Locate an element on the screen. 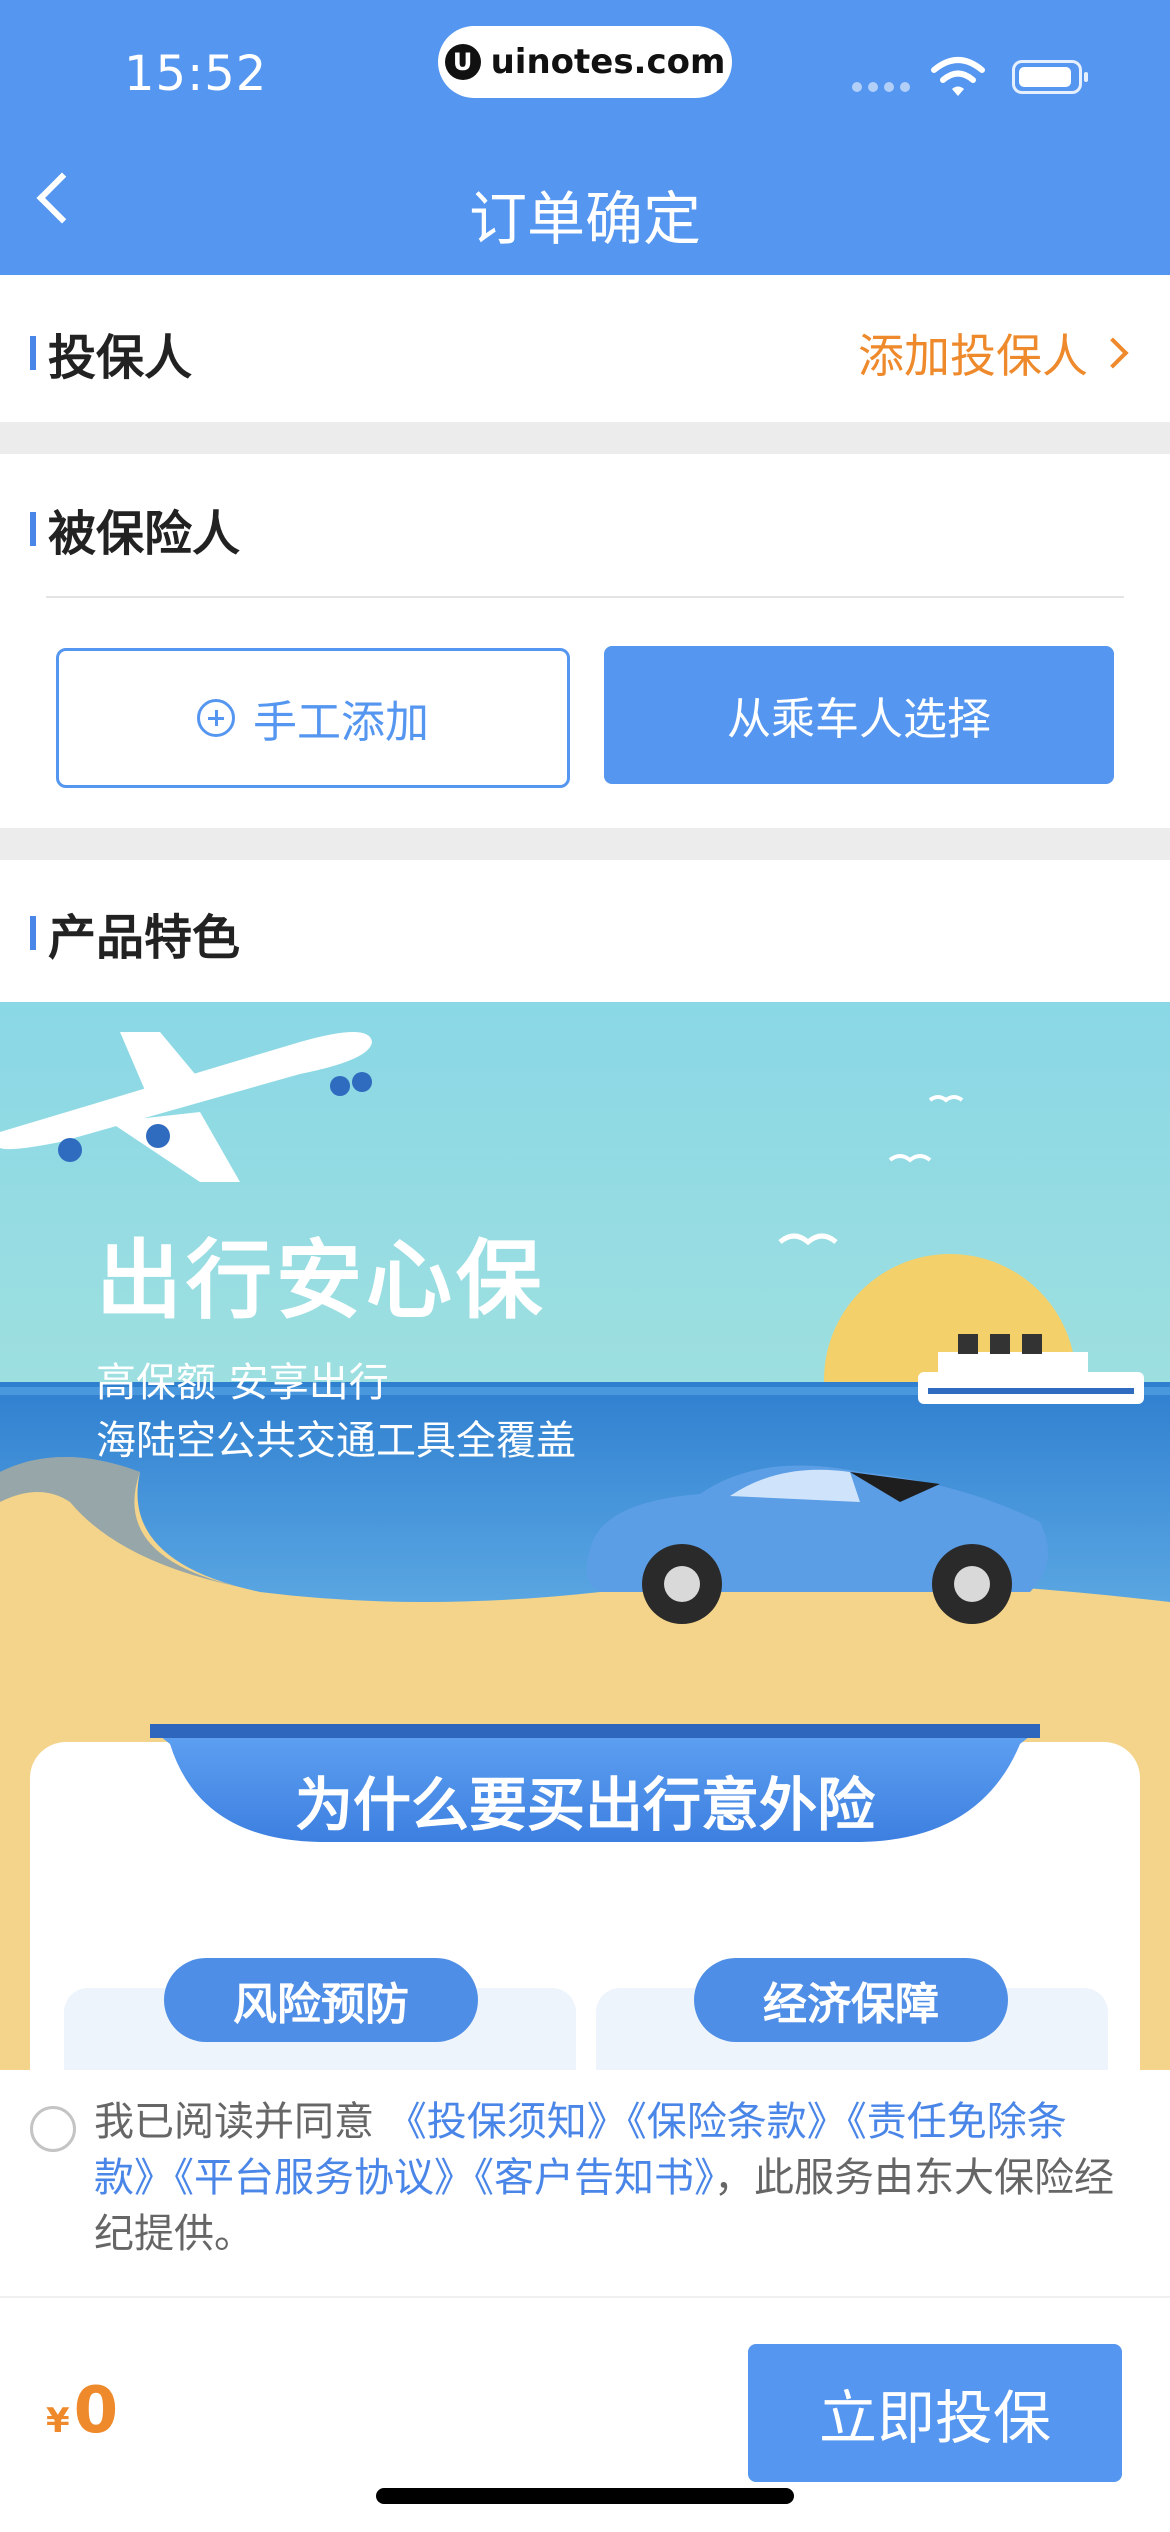 The image size is (1170, 2532). why-buy-title: 为什么要买出行意外险 is located at coordinates (584, 1805).